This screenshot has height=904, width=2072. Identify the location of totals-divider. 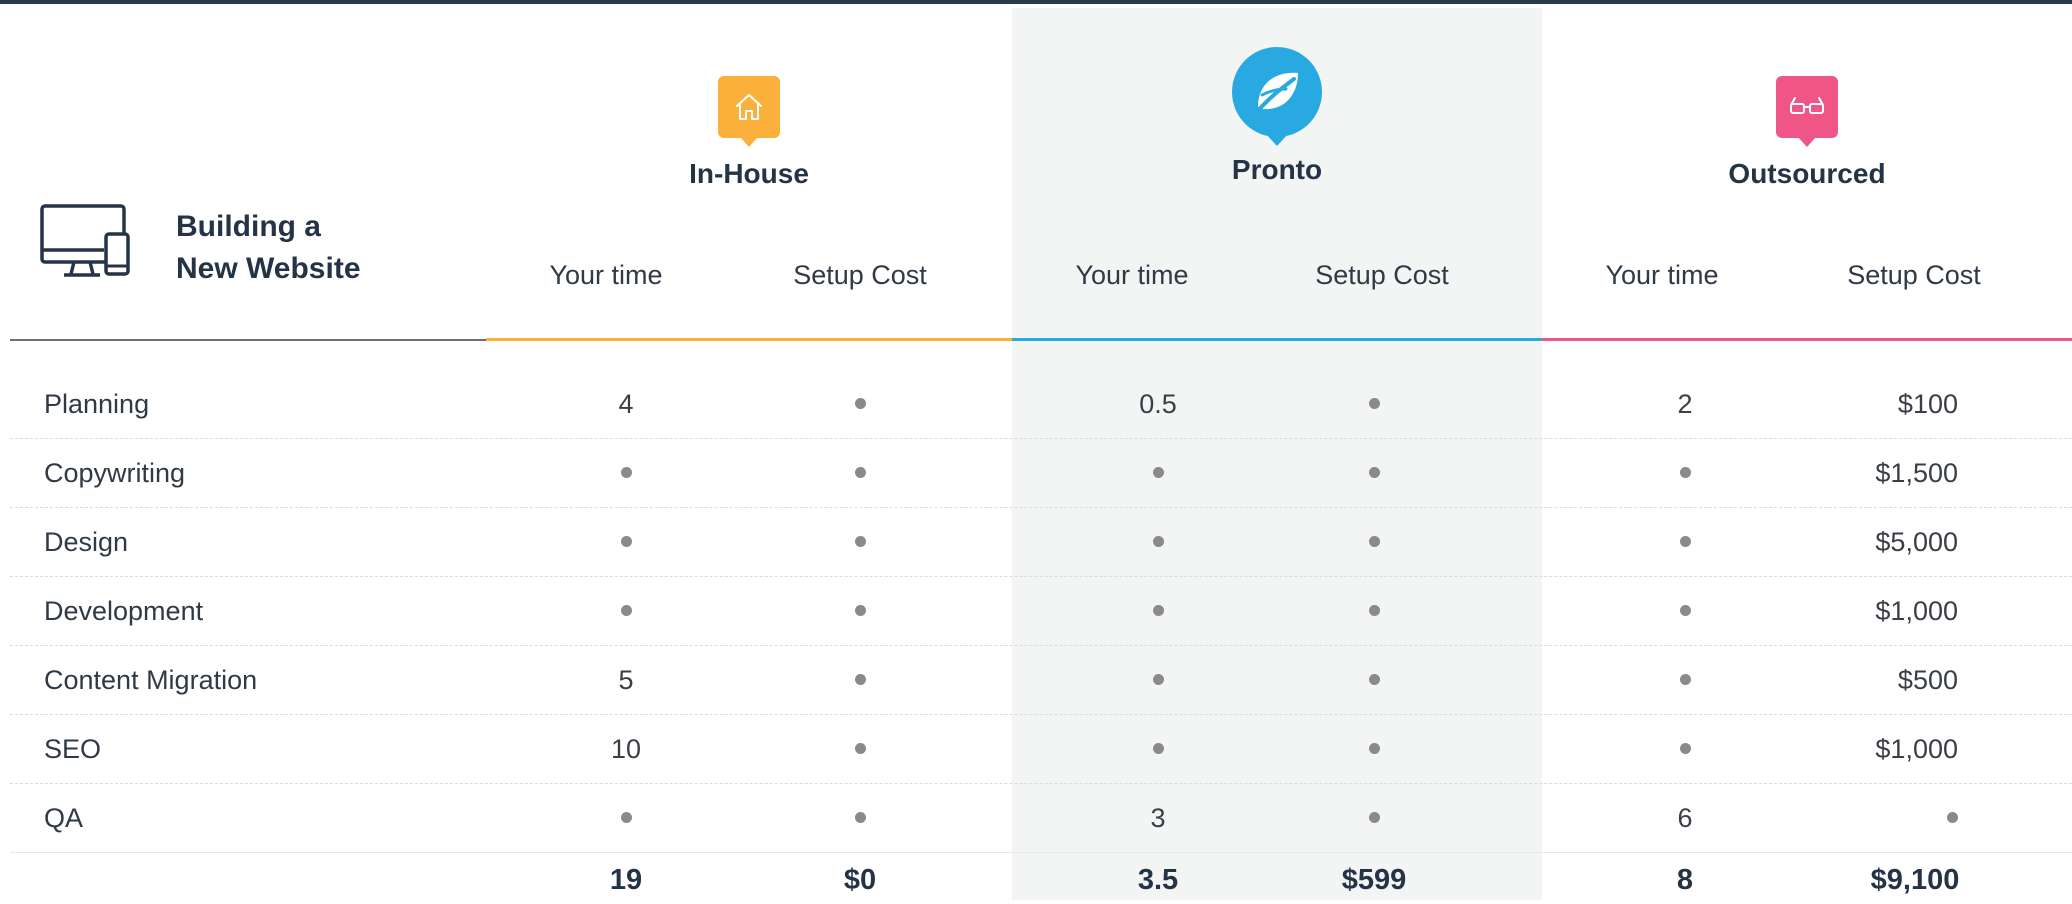
(1041, 852).